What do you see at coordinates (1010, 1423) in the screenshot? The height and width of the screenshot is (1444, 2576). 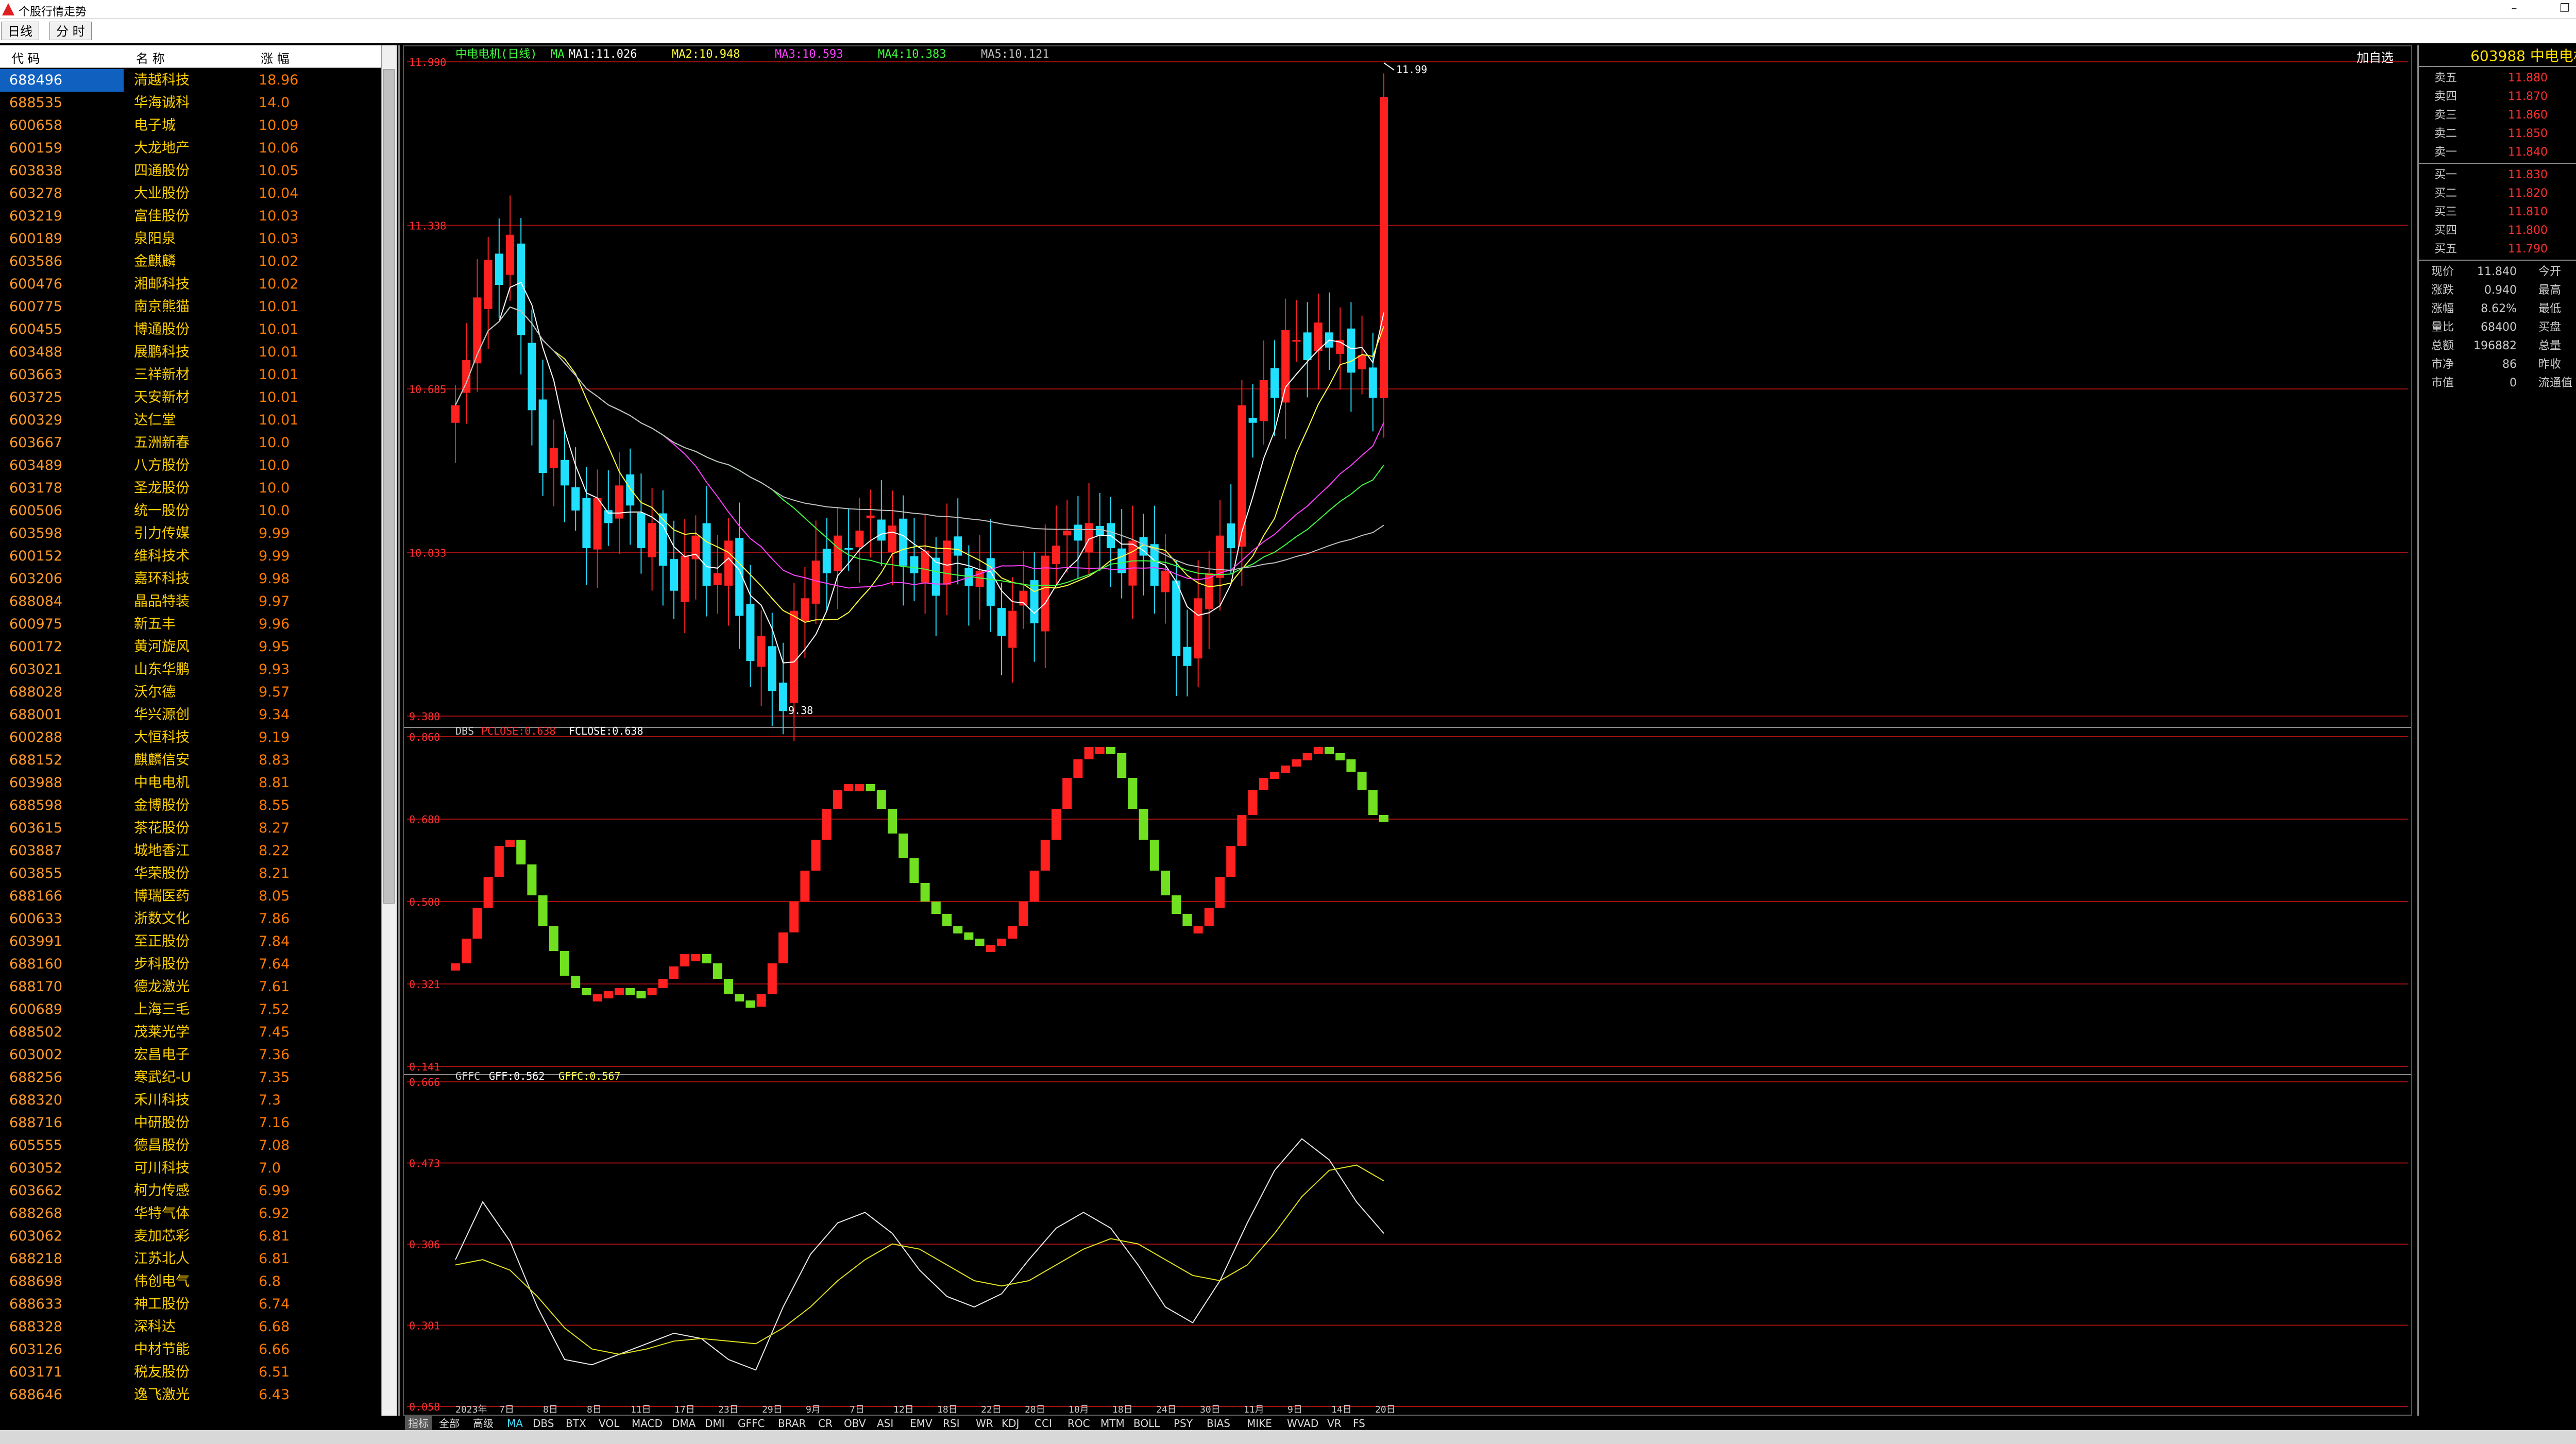 I see `indicator-tab-kdj: KDJ` at bounding box center [1010, 1423].